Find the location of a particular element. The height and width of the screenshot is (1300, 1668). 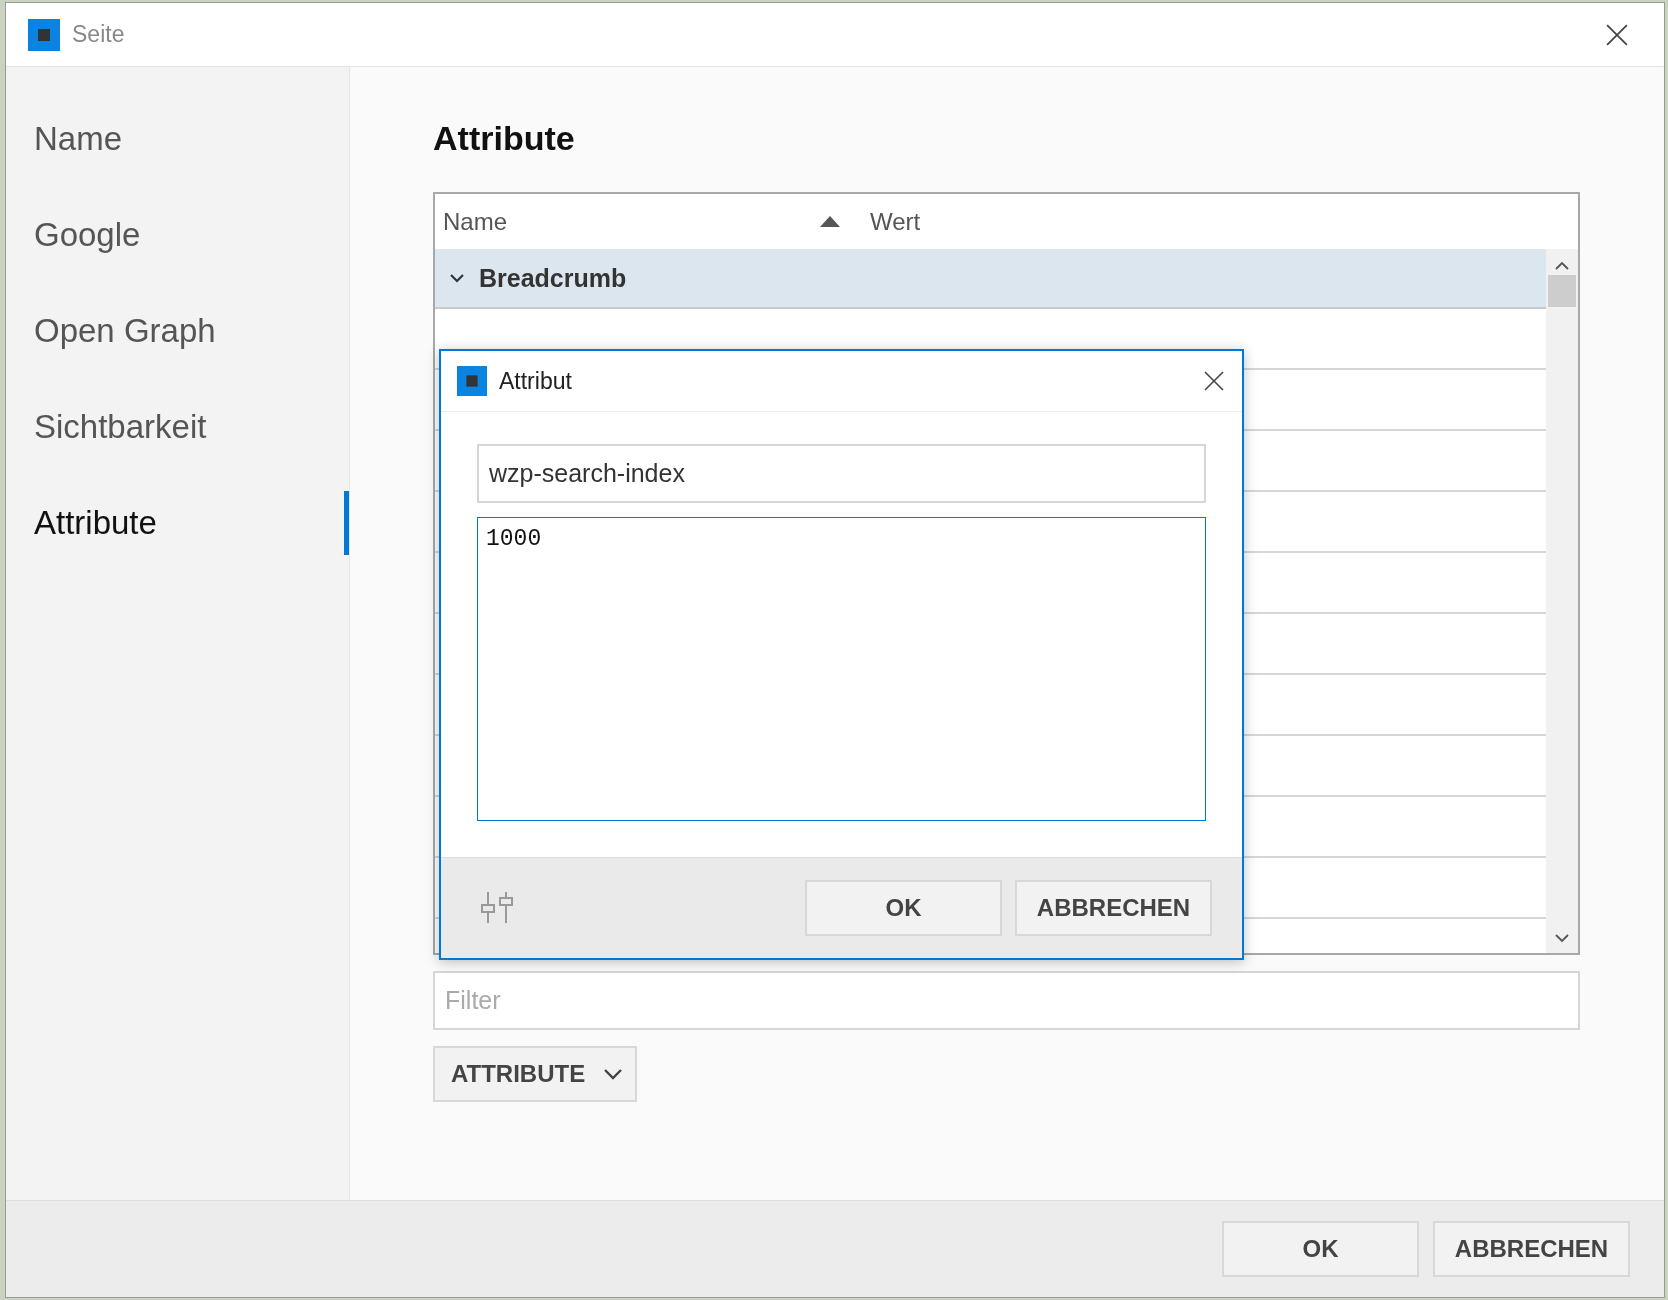

group-row: Breadcrumb is located at coordinates (990, 279).